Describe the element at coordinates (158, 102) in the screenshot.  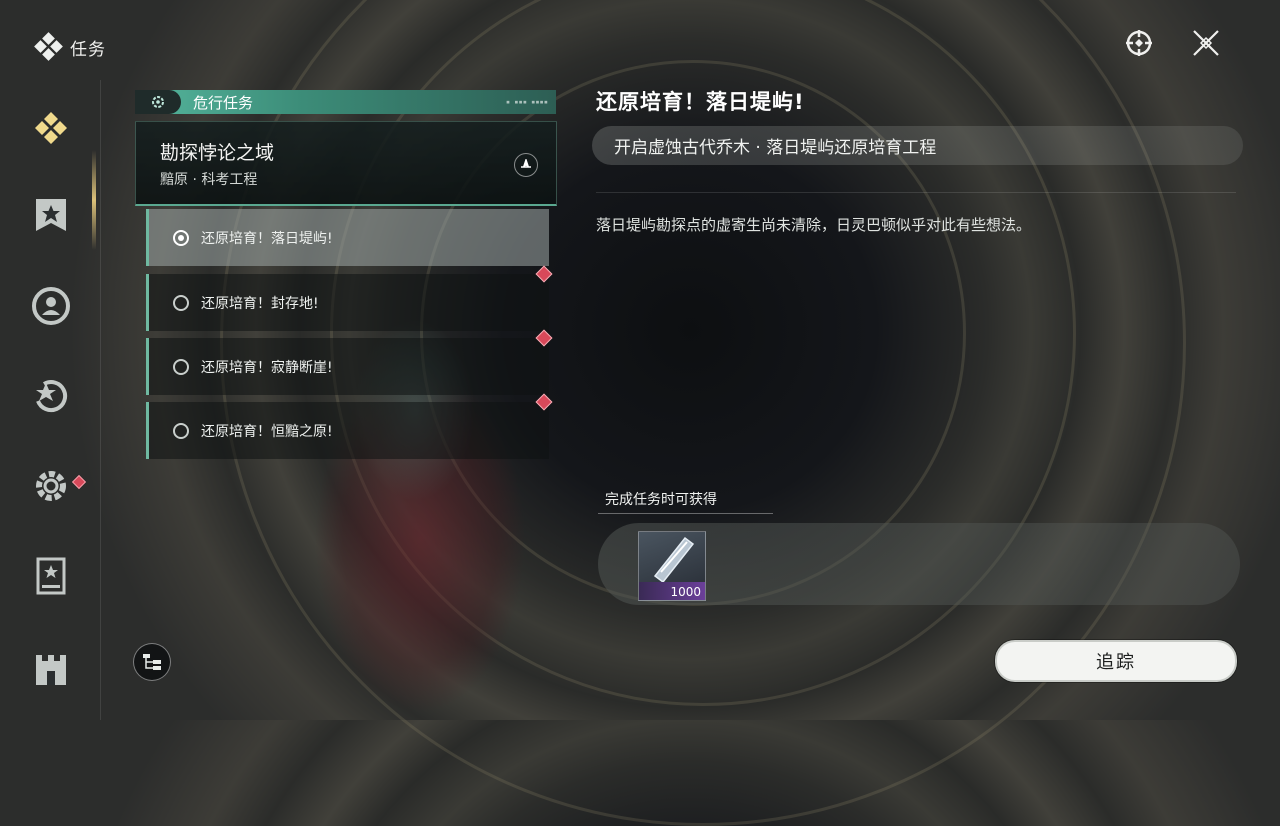
I see `category-gear-icon` at that location.